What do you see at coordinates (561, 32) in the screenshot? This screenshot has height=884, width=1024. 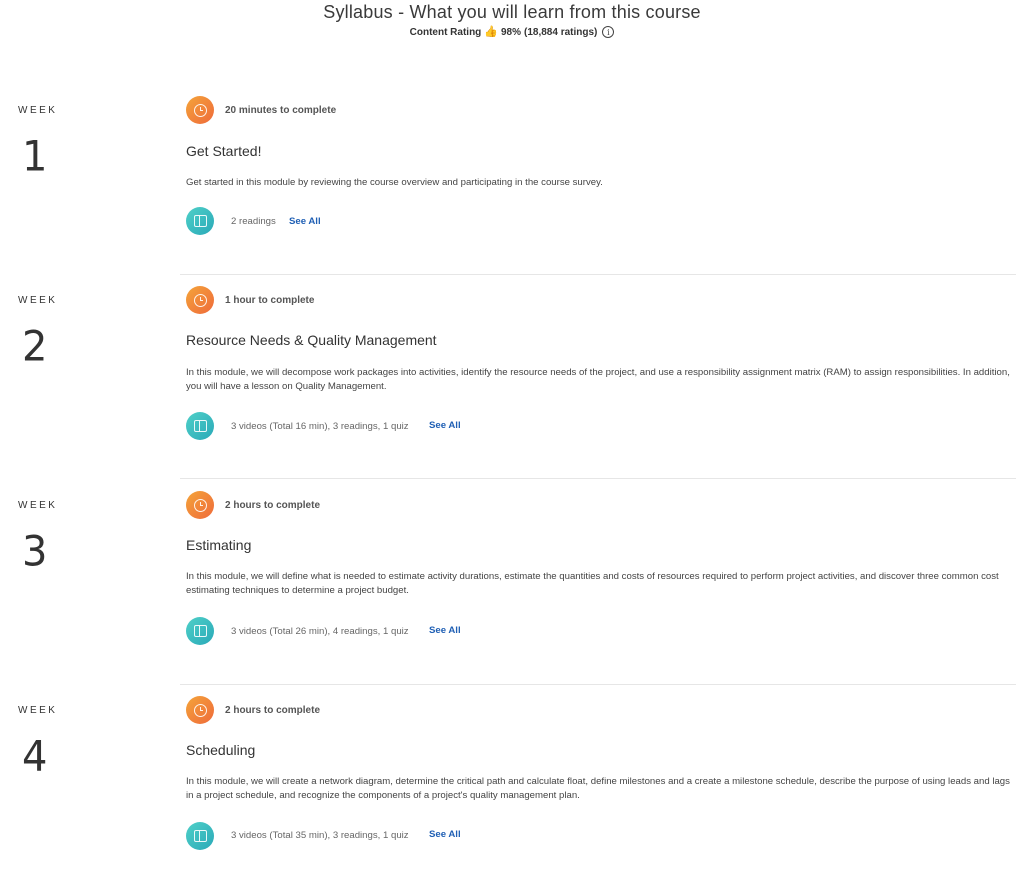 I see `rating-count: (18,884 ratings)` at bounding box center [561, 32].